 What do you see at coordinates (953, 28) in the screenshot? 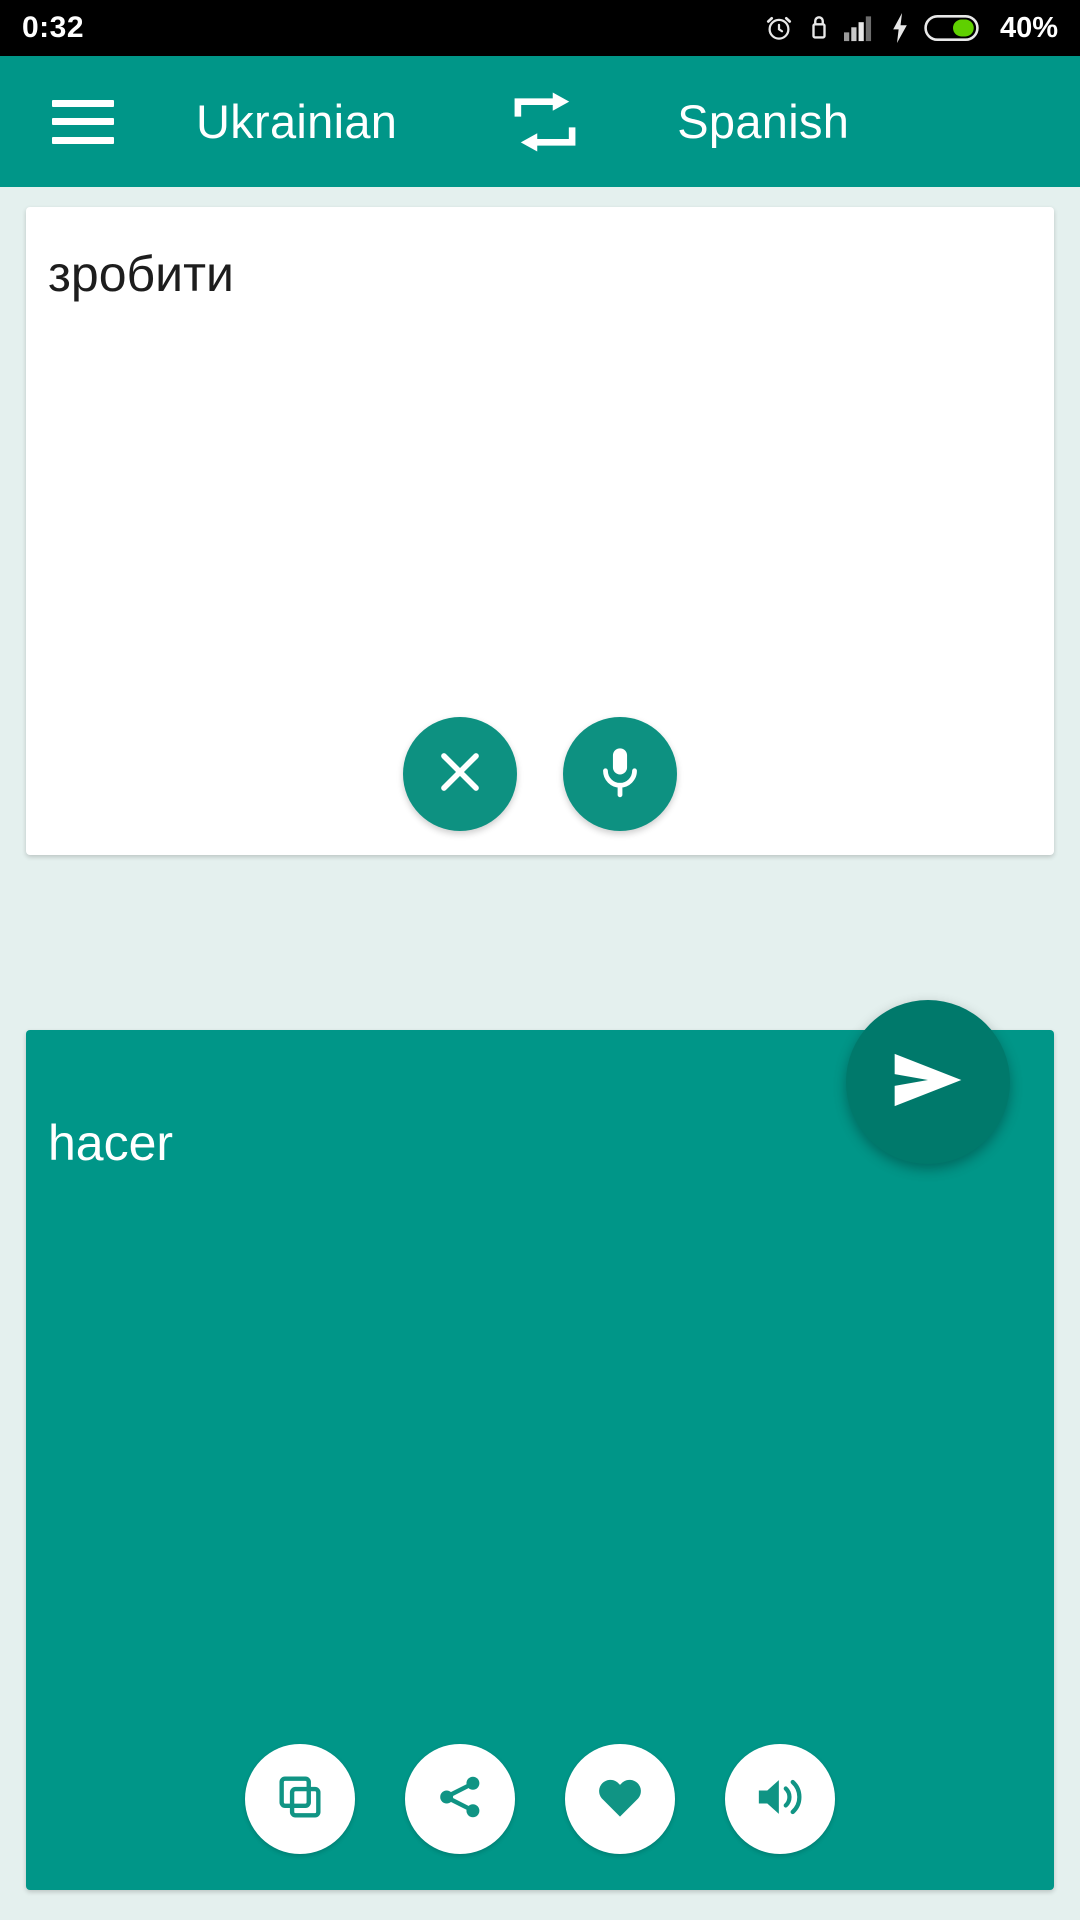
I see `battery-icon` at bounding box center [953, 28].